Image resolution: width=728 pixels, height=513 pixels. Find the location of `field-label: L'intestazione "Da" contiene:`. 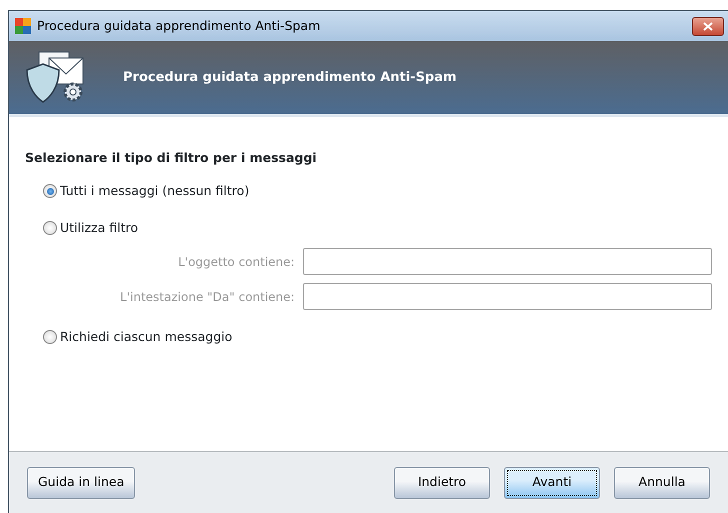

field-label: L'intestazione "Da" contiene: is located at coordinates (207, 297).